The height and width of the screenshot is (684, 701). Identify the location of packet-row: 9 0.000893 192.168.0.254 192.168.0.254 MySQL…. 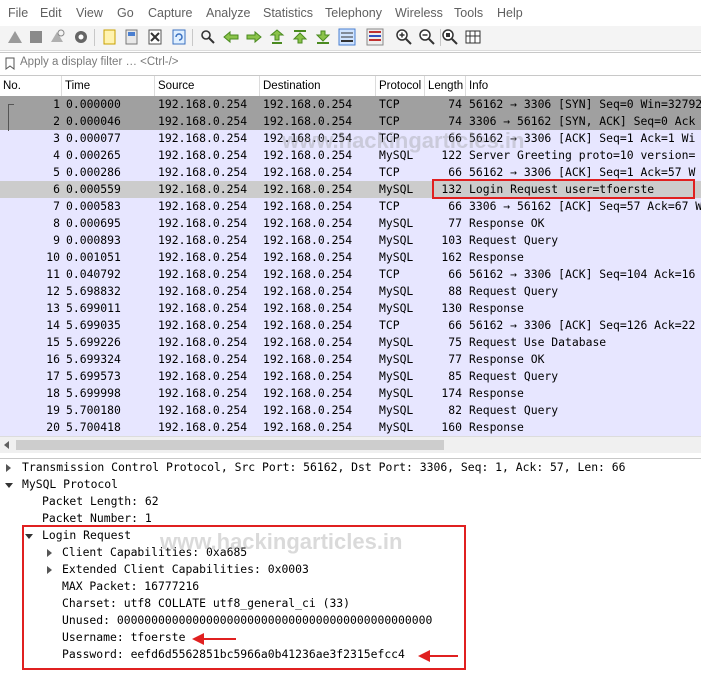
(350, 240).